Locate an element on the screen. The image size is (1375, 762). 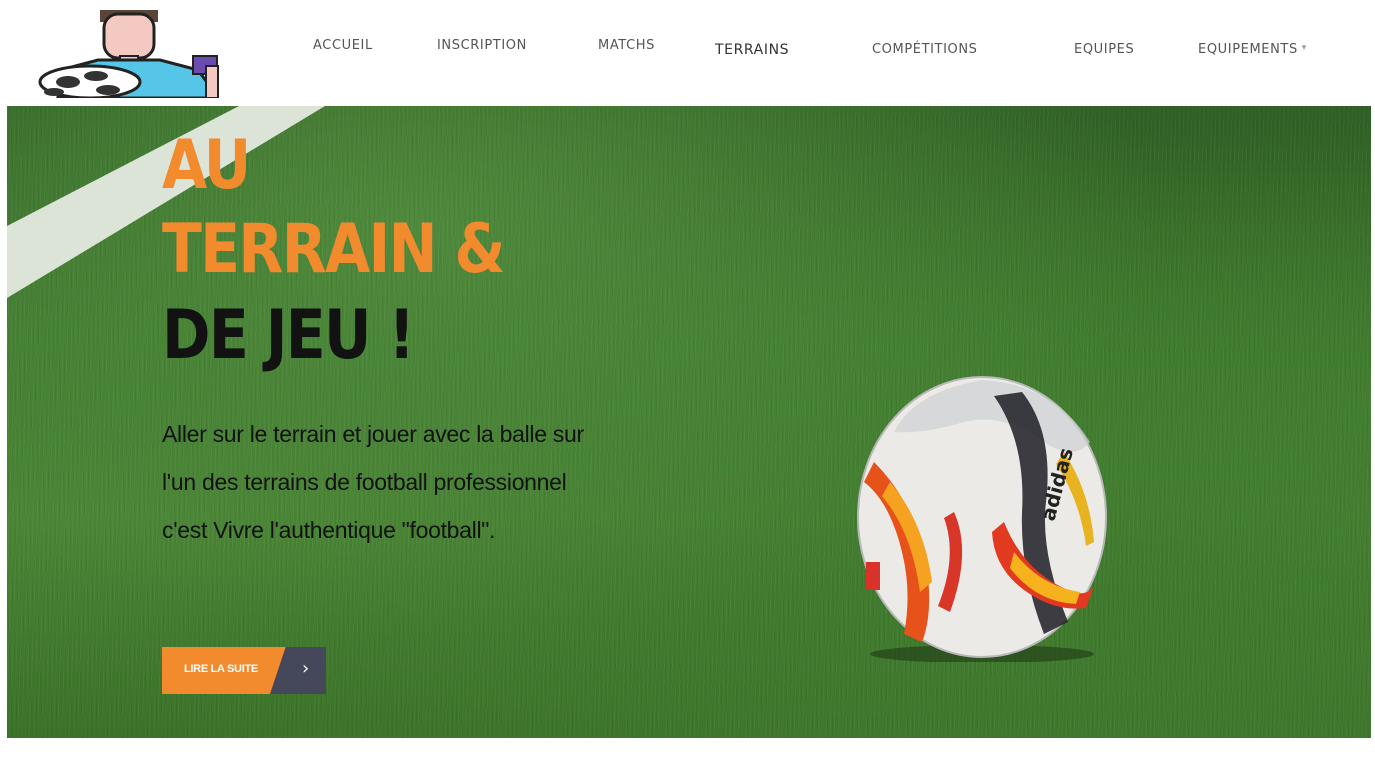
nav-accueil: ACCUEIL is located at coordinates (343, 45).